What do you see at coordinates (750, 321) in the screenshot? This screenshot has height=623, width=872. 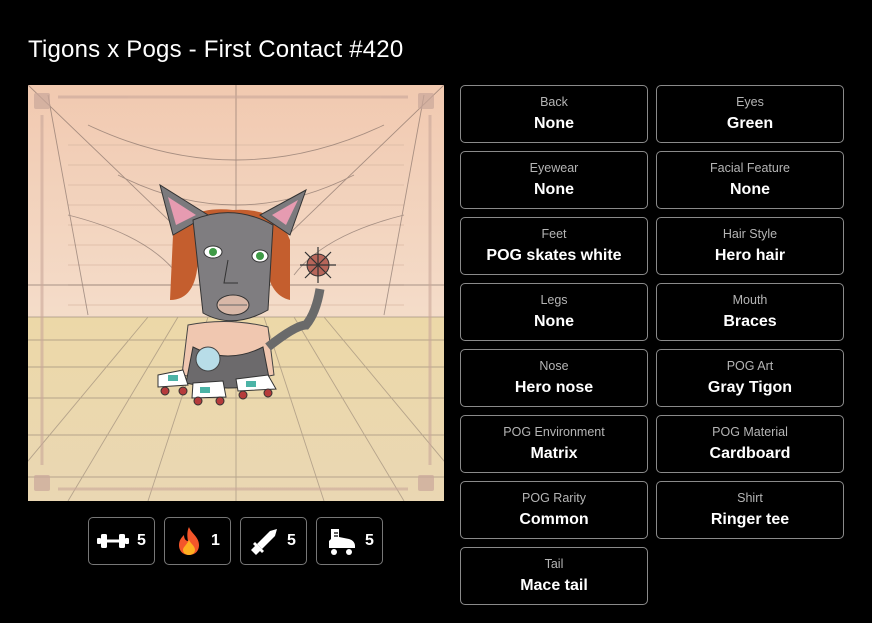 I see `trait-value: Braces` at bounding box center [750, 321].